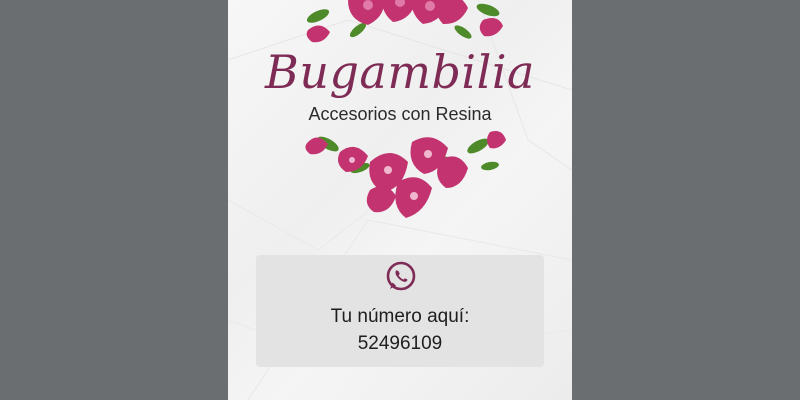 The height and width of the screenshot is (400, 800). I want to click on bougainvillea-middle-illustration, so click(405, 174).